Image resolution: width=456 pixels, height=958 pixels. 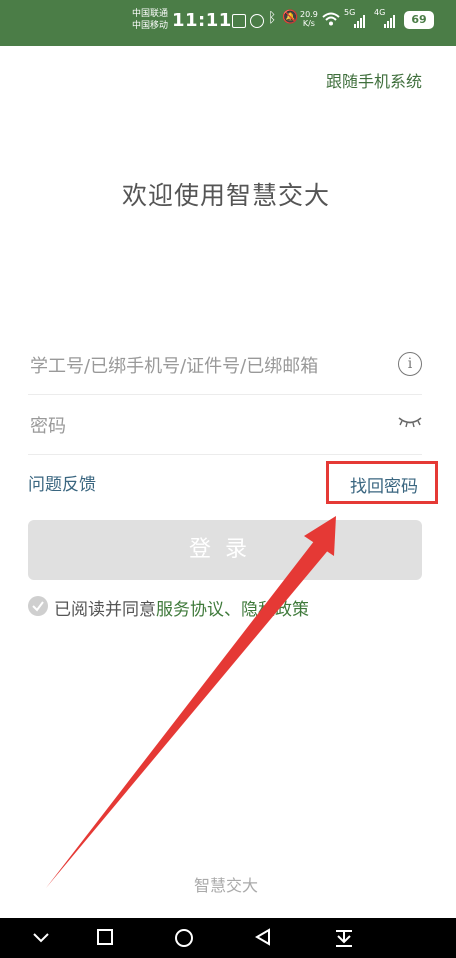 I want to click on back-icon, so click(x=263, y=937).